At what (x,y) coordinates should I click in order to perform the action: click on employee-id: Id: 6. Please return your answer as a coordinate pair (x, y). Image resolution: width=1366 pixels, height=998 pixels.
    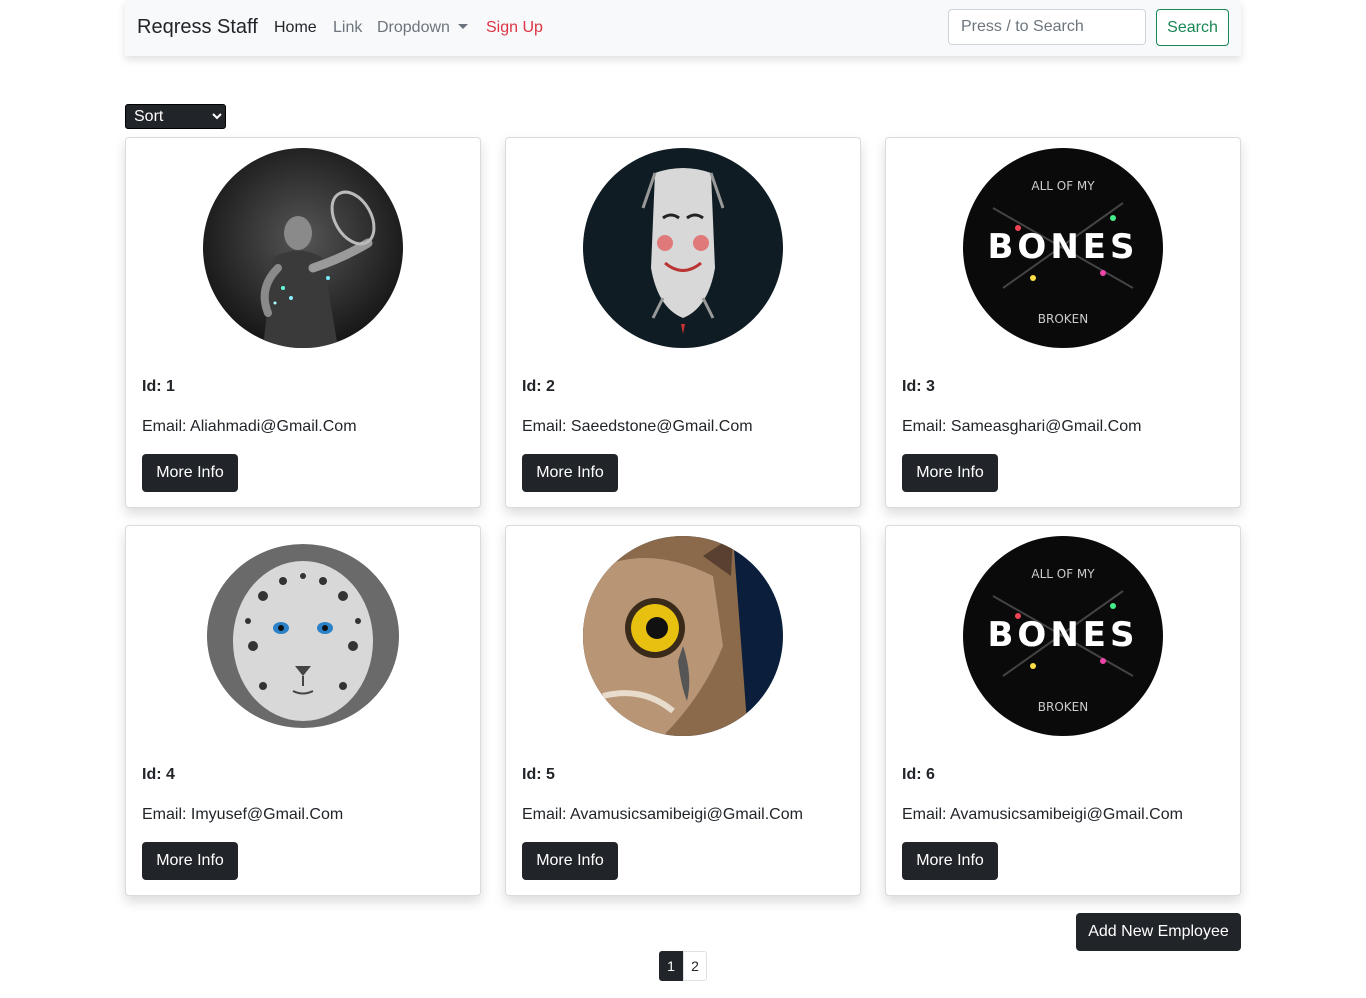
    Looking at the image, I should click on (918, 774).